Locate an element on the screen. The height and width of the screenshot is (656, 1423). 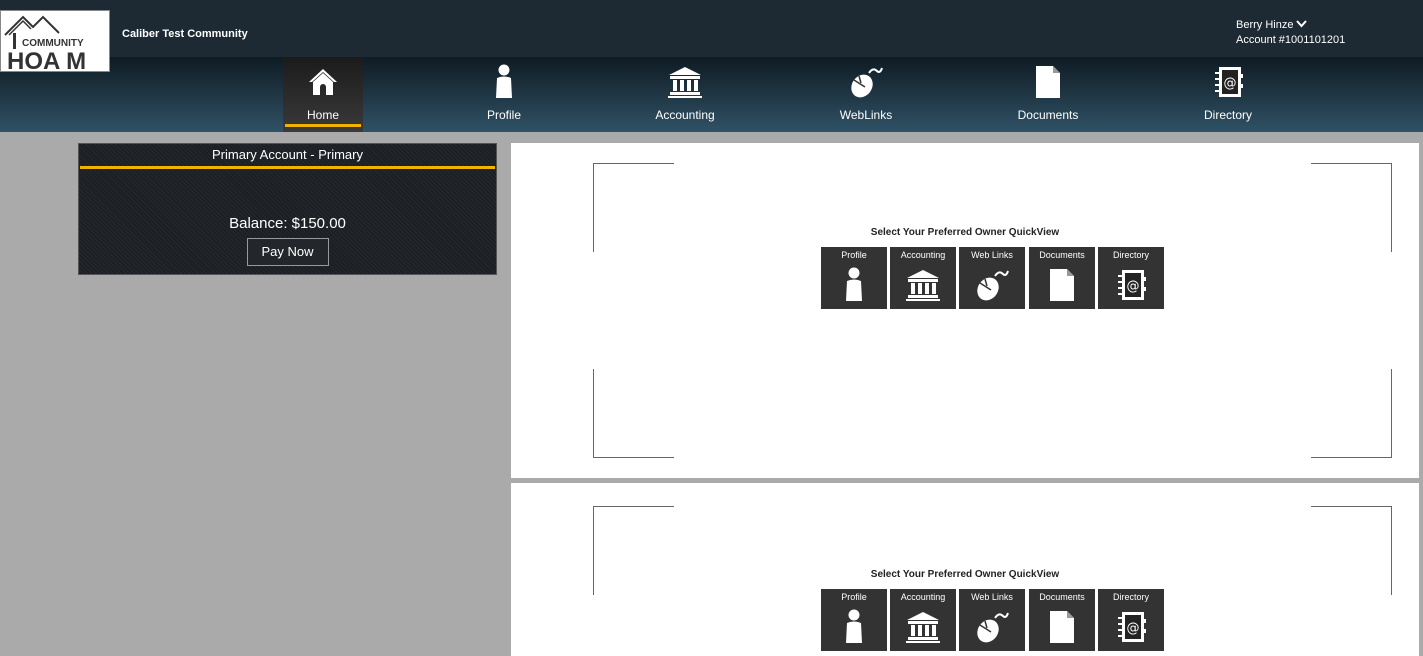
nav-label: Documents is located at coordinates (1048, 115).